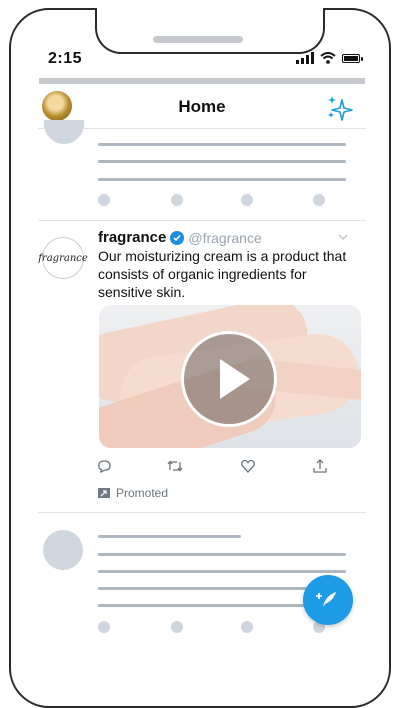 The width and height of the screenshot is (400, 708). I want to click on app-header: Home, so click(202, 108).